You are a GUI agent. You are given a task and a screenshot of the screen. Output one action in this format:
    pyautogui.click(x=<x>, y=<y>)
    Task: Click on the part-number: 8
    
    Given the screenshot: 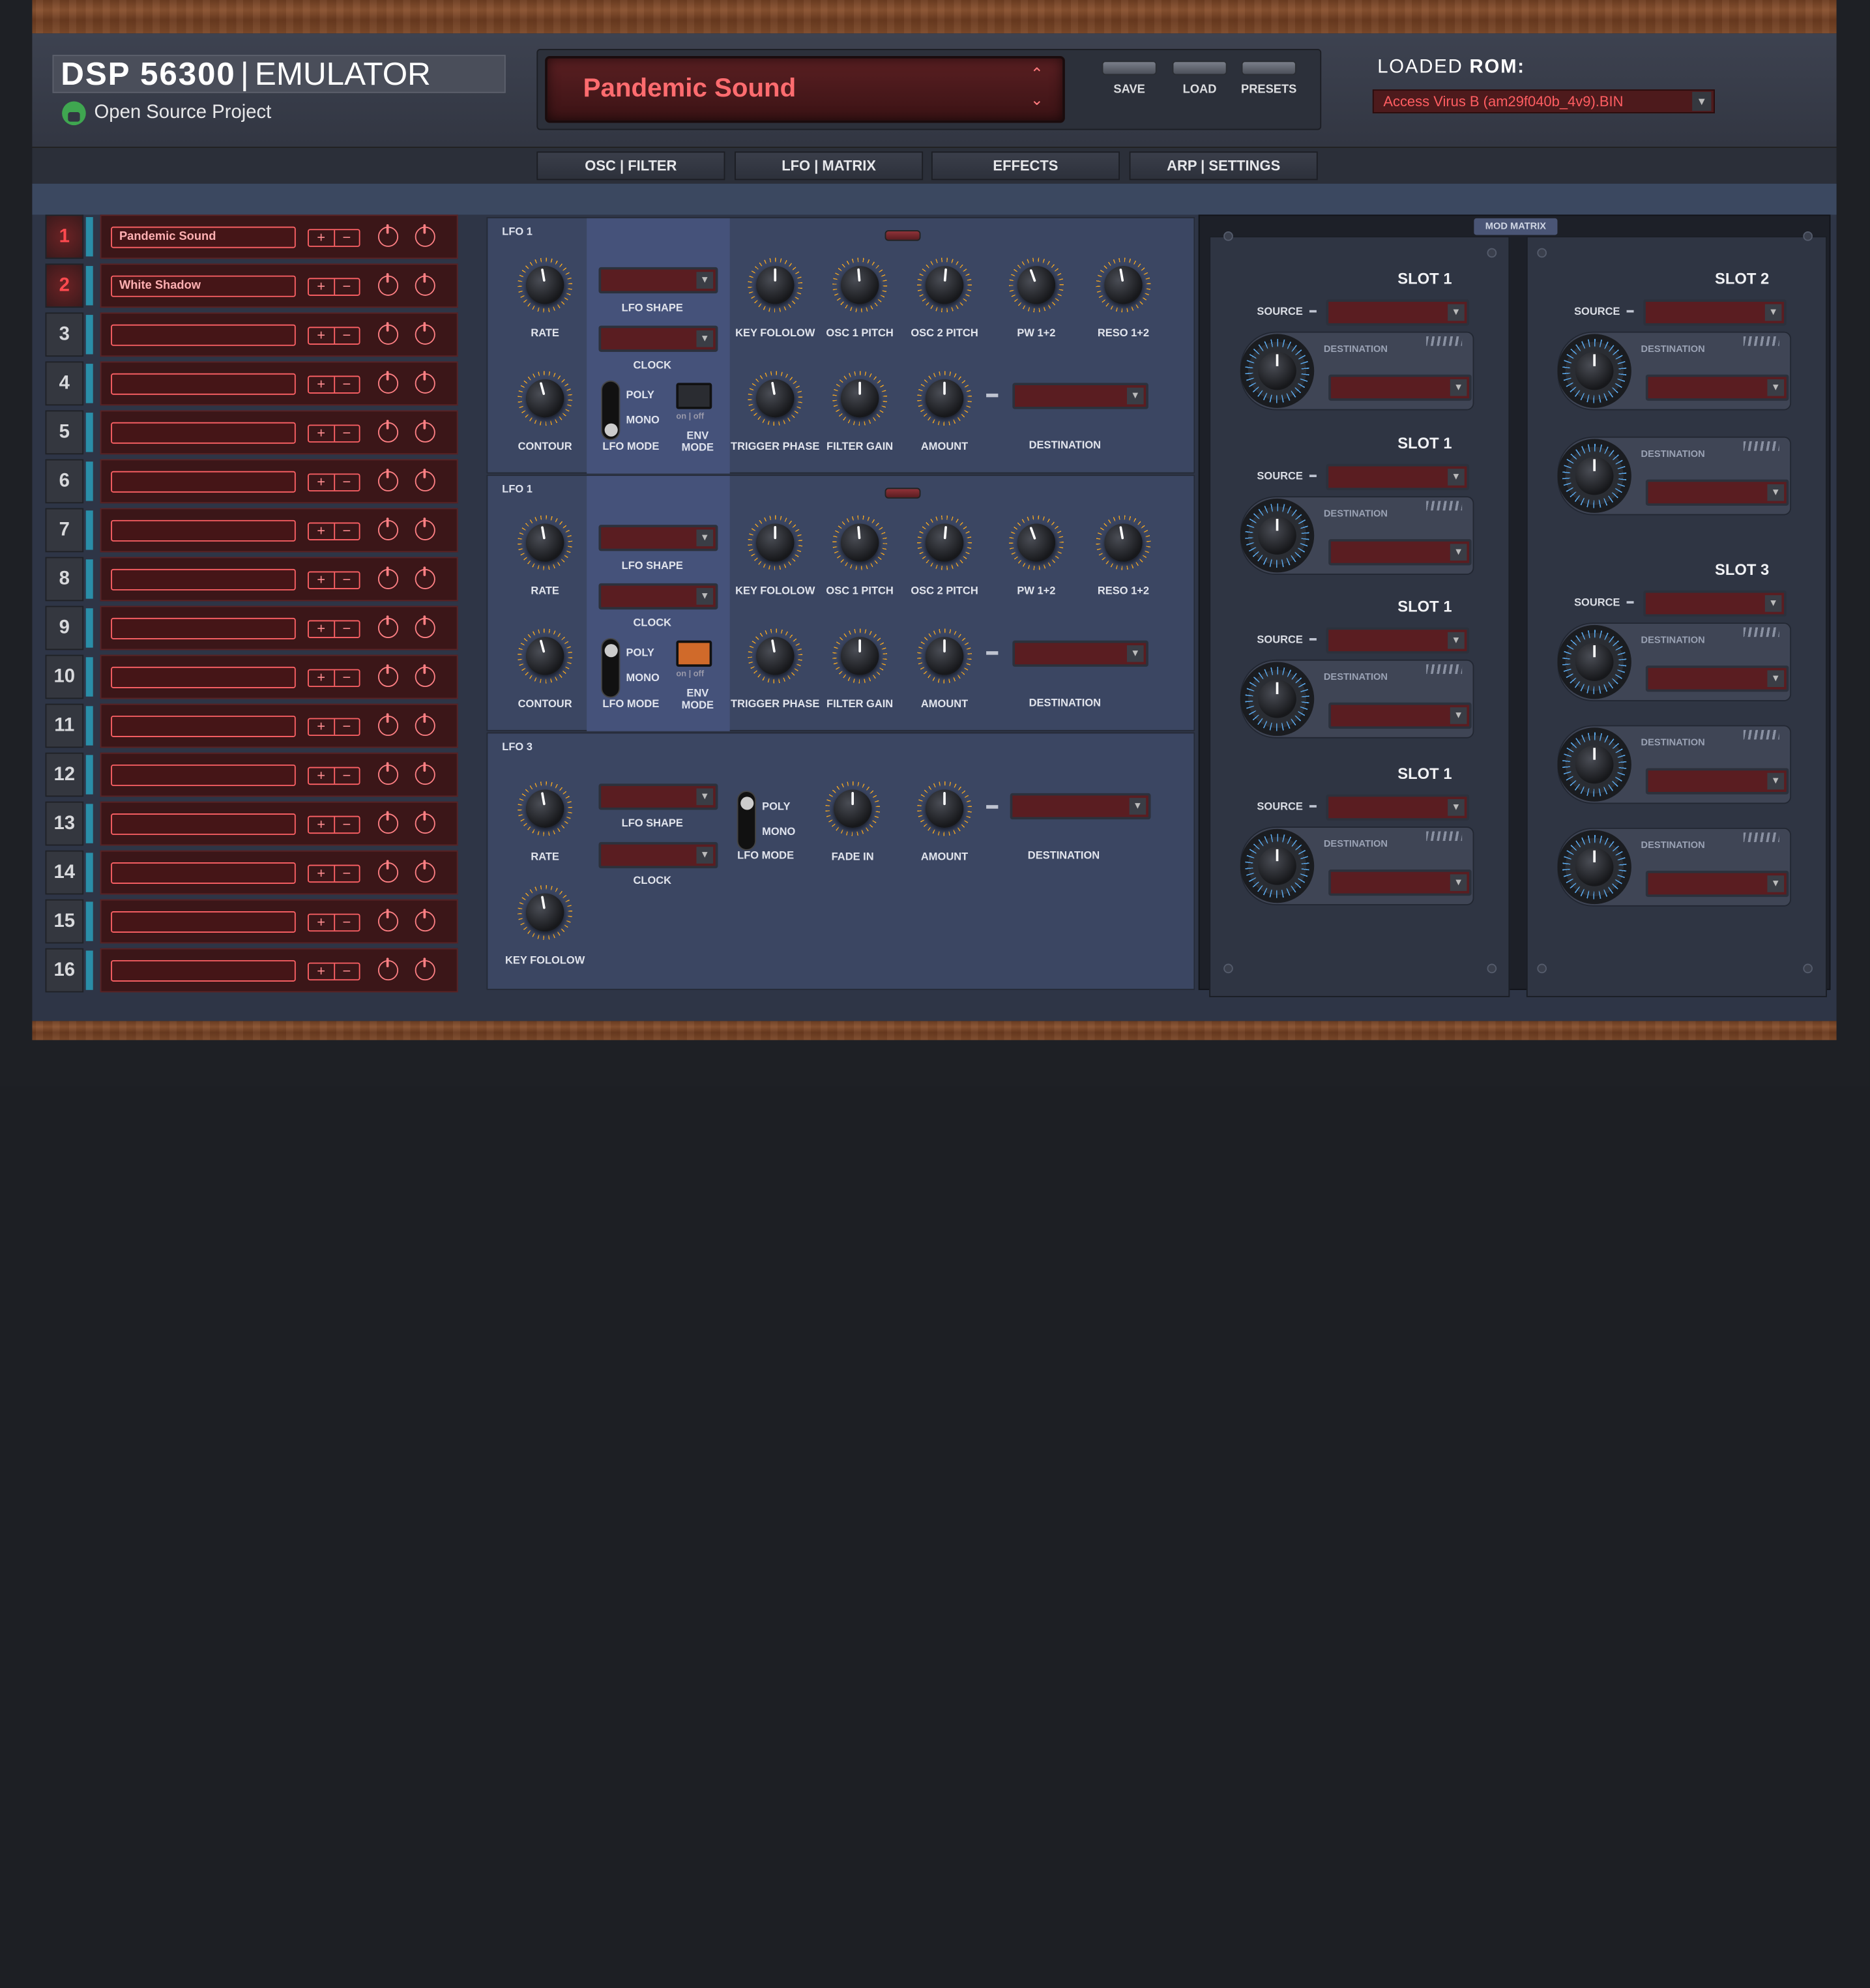 What is the action you would take?
    pyautogui.click(x=64, y=579)
    